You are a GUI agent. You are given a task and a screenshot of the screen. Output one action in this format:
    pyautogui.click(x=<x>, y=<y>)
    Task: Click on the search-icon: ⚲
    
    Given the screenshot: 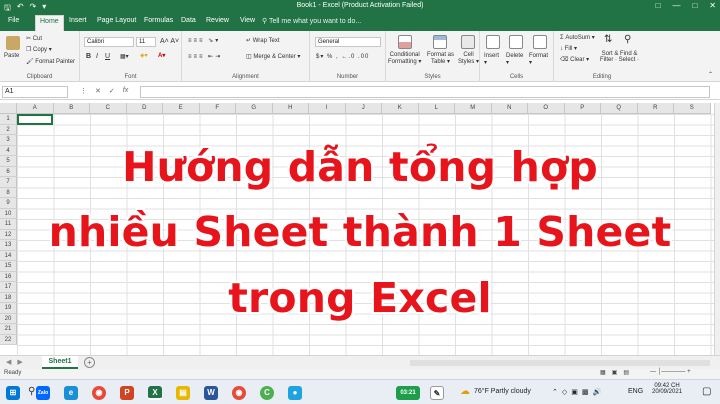 What is the action you would take?
    pyautogui.click(x=31, y=391)
    